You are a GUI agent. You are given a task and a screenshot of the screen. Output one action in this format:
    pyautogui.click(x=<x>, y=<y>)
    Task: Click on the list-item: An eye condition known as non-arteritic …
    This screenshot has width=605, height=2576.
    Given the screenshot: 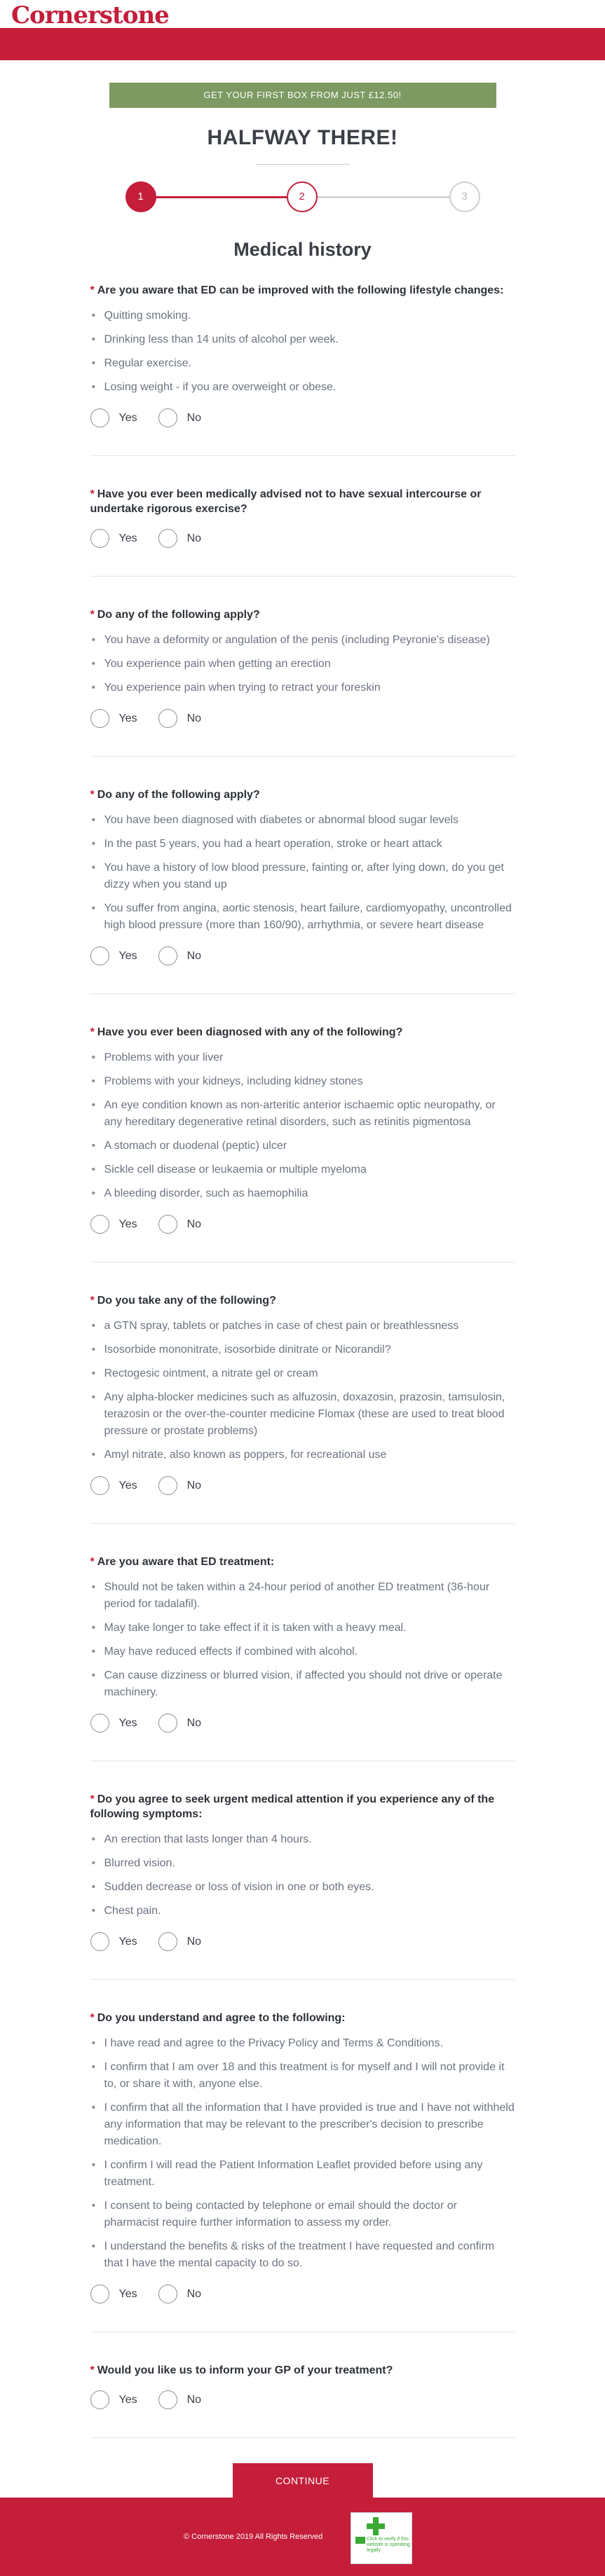 What is the action you would take?
    pyautogui.click(x=302, y=1114)
    